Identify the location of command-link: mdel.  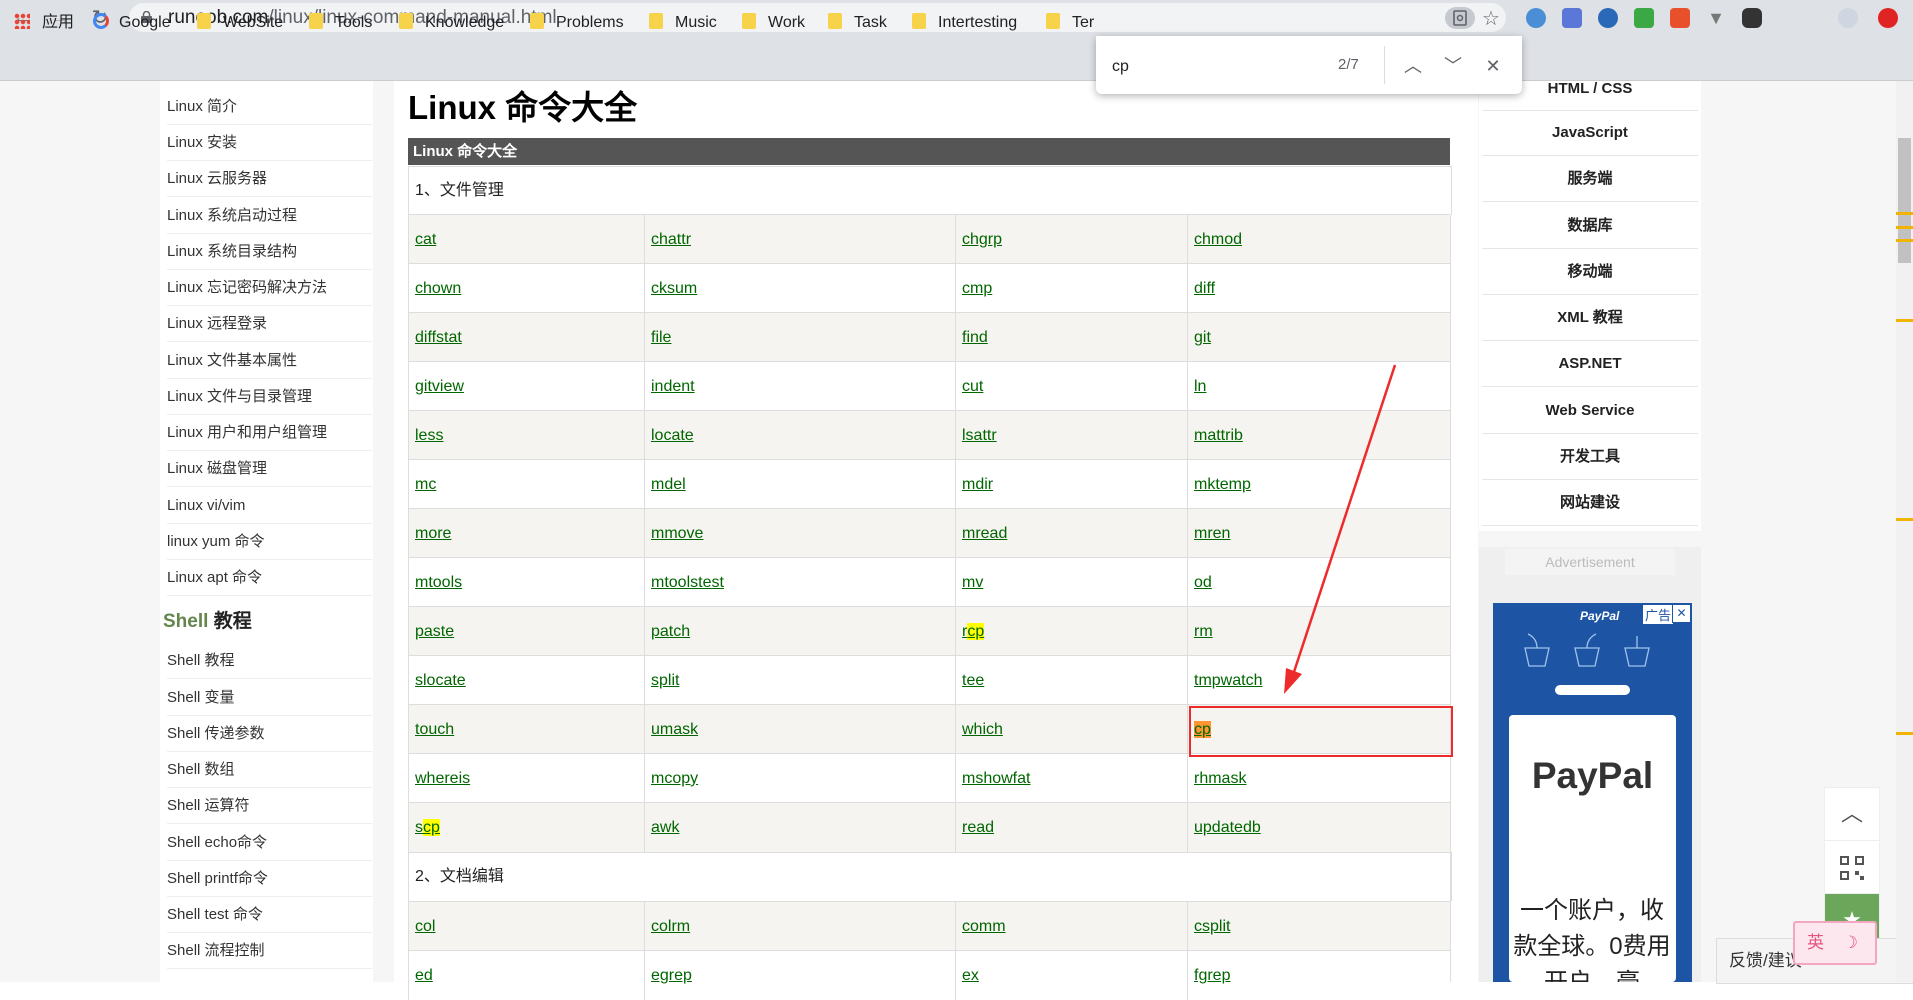
(668, 484).